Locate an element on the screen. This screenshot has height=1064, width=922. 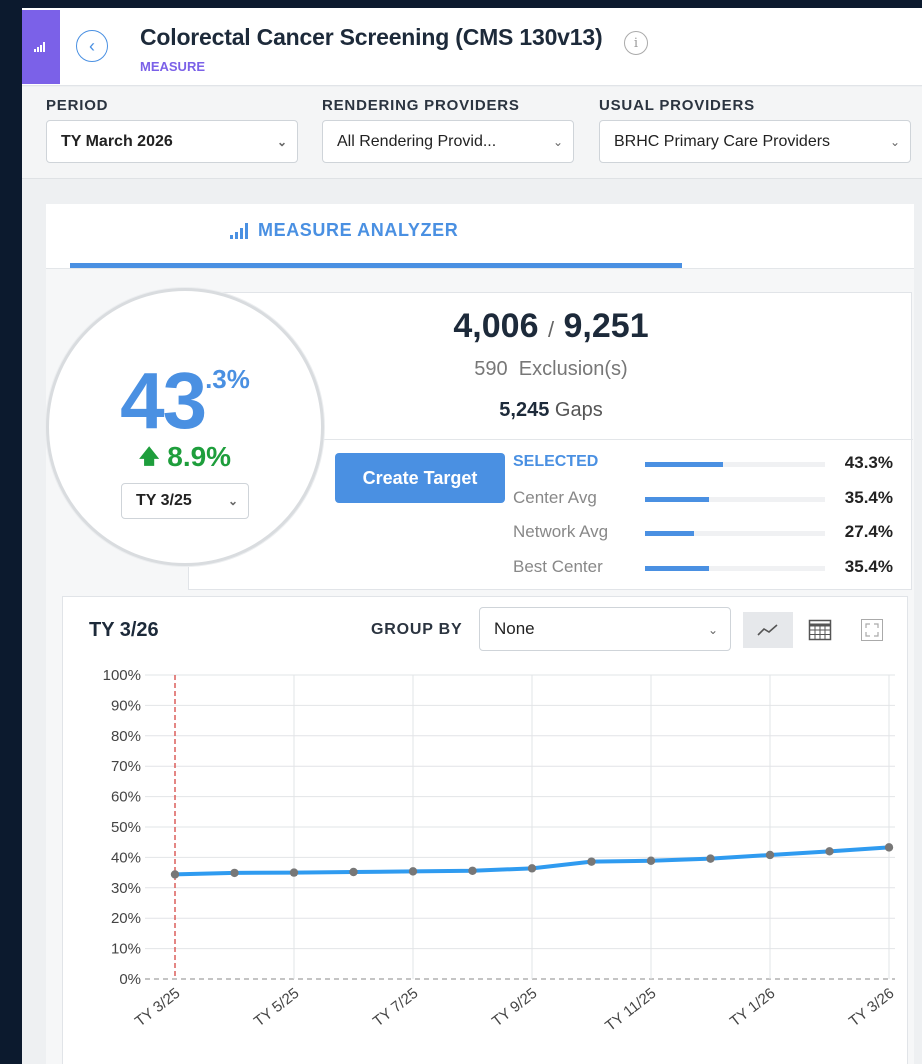
signal-bars-icon is located at coordinates (41, 47).